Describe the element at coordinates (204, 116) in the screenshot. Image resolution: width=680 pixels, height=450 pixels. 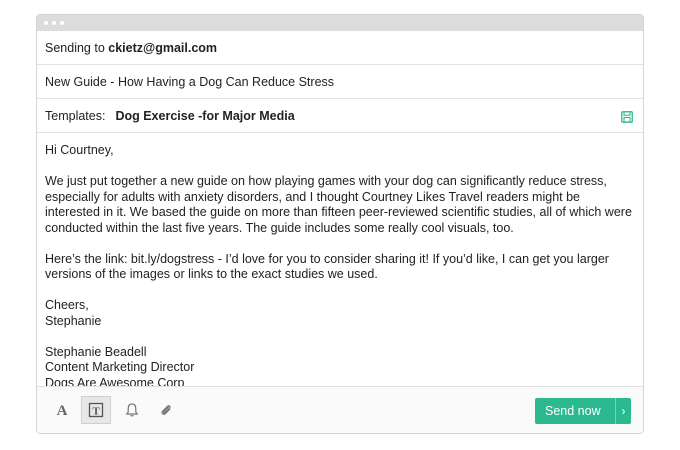
I see `template-selected: Dog Exercise -for Major Media` at that location.